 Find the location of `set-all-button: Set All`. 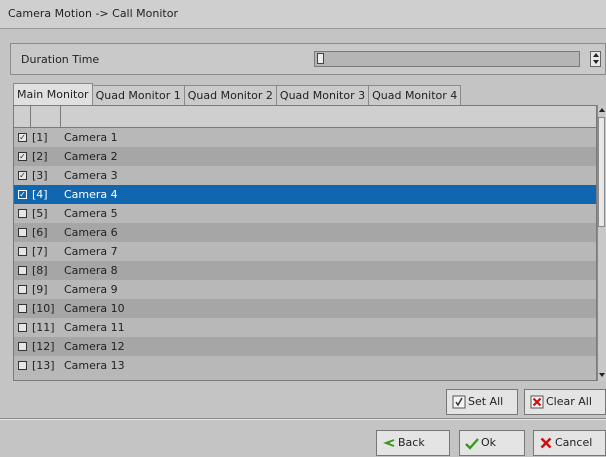

set-all-button: Set All is located at coordinates (482, 402).